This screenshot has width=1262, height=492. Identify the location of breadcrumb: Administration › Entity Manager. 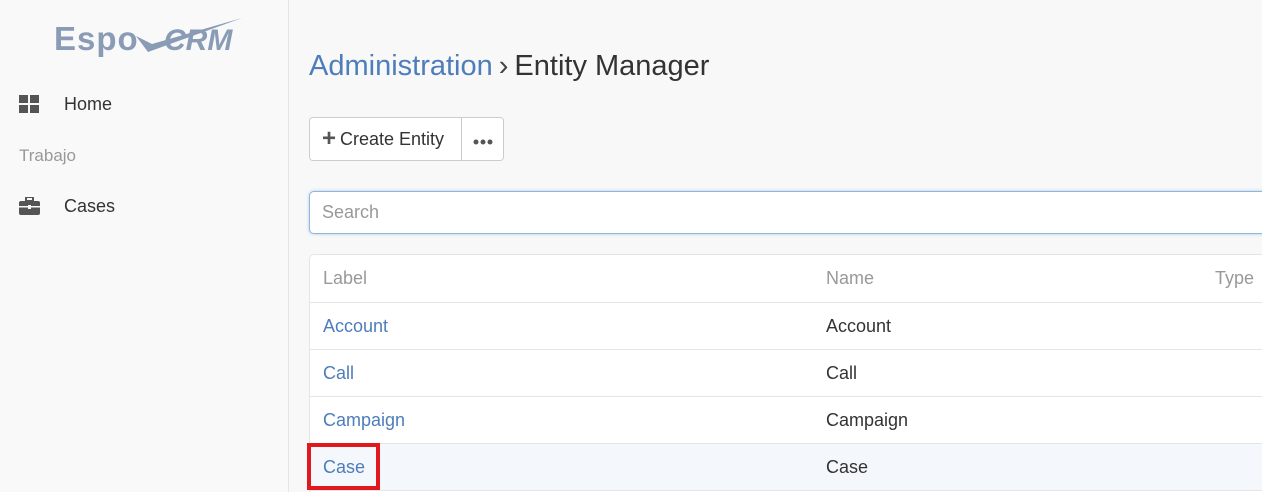
(509, 66).